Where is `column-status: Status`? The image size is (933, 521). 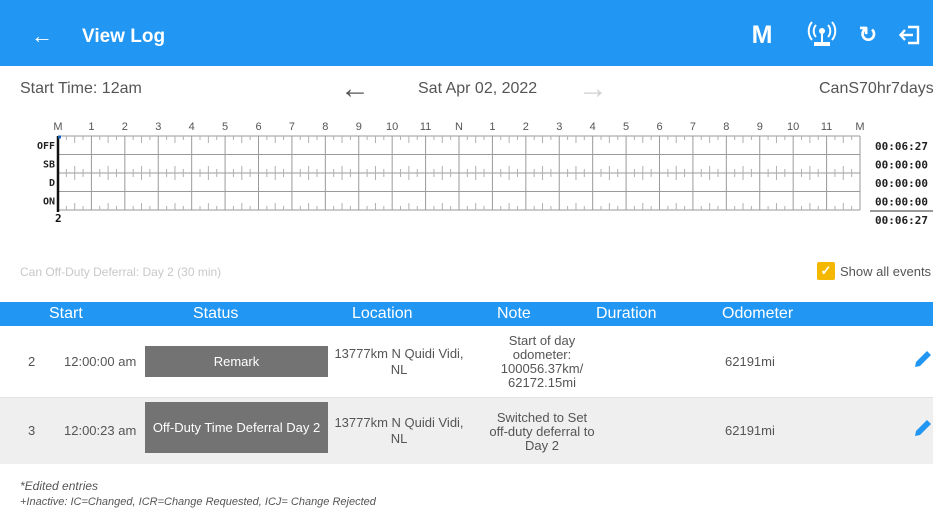 column-status: Status is located at coordinates (216, 313).